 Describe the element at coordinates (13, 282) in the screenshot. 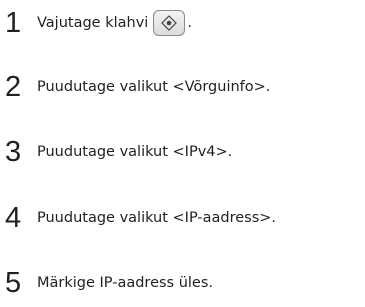

I see `step-number: 5` at that location.